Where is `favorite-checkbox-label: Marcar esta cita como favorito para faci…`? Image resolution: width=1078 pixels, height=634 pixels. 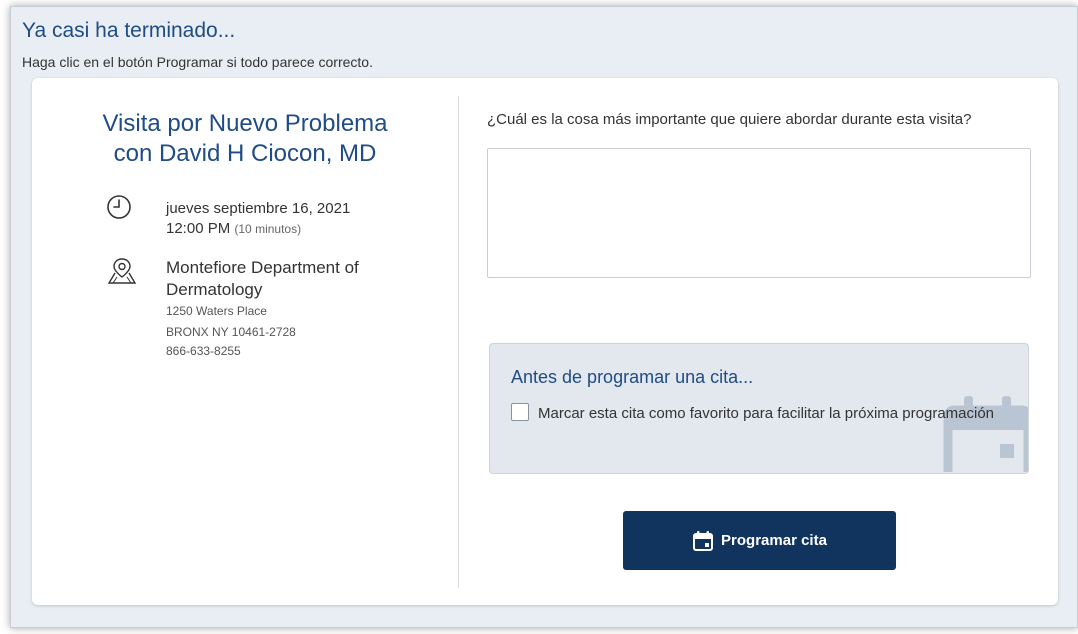 favorite-checkbox-label: Marcar esta cita como favorito para faci… is located at coordinates (773, 414).